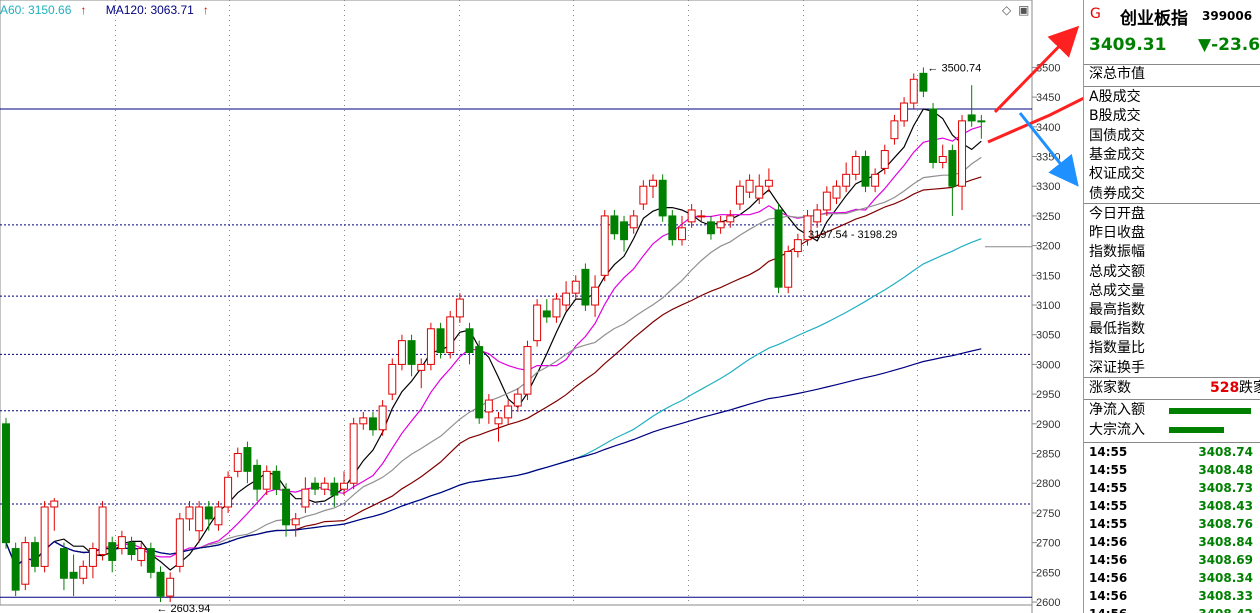 This screenshot has height=613, width=1260. Describe the element at coordinates (1172, 348) in the screenshot. I see `stat-row-c-7: 指数量比` at that location.